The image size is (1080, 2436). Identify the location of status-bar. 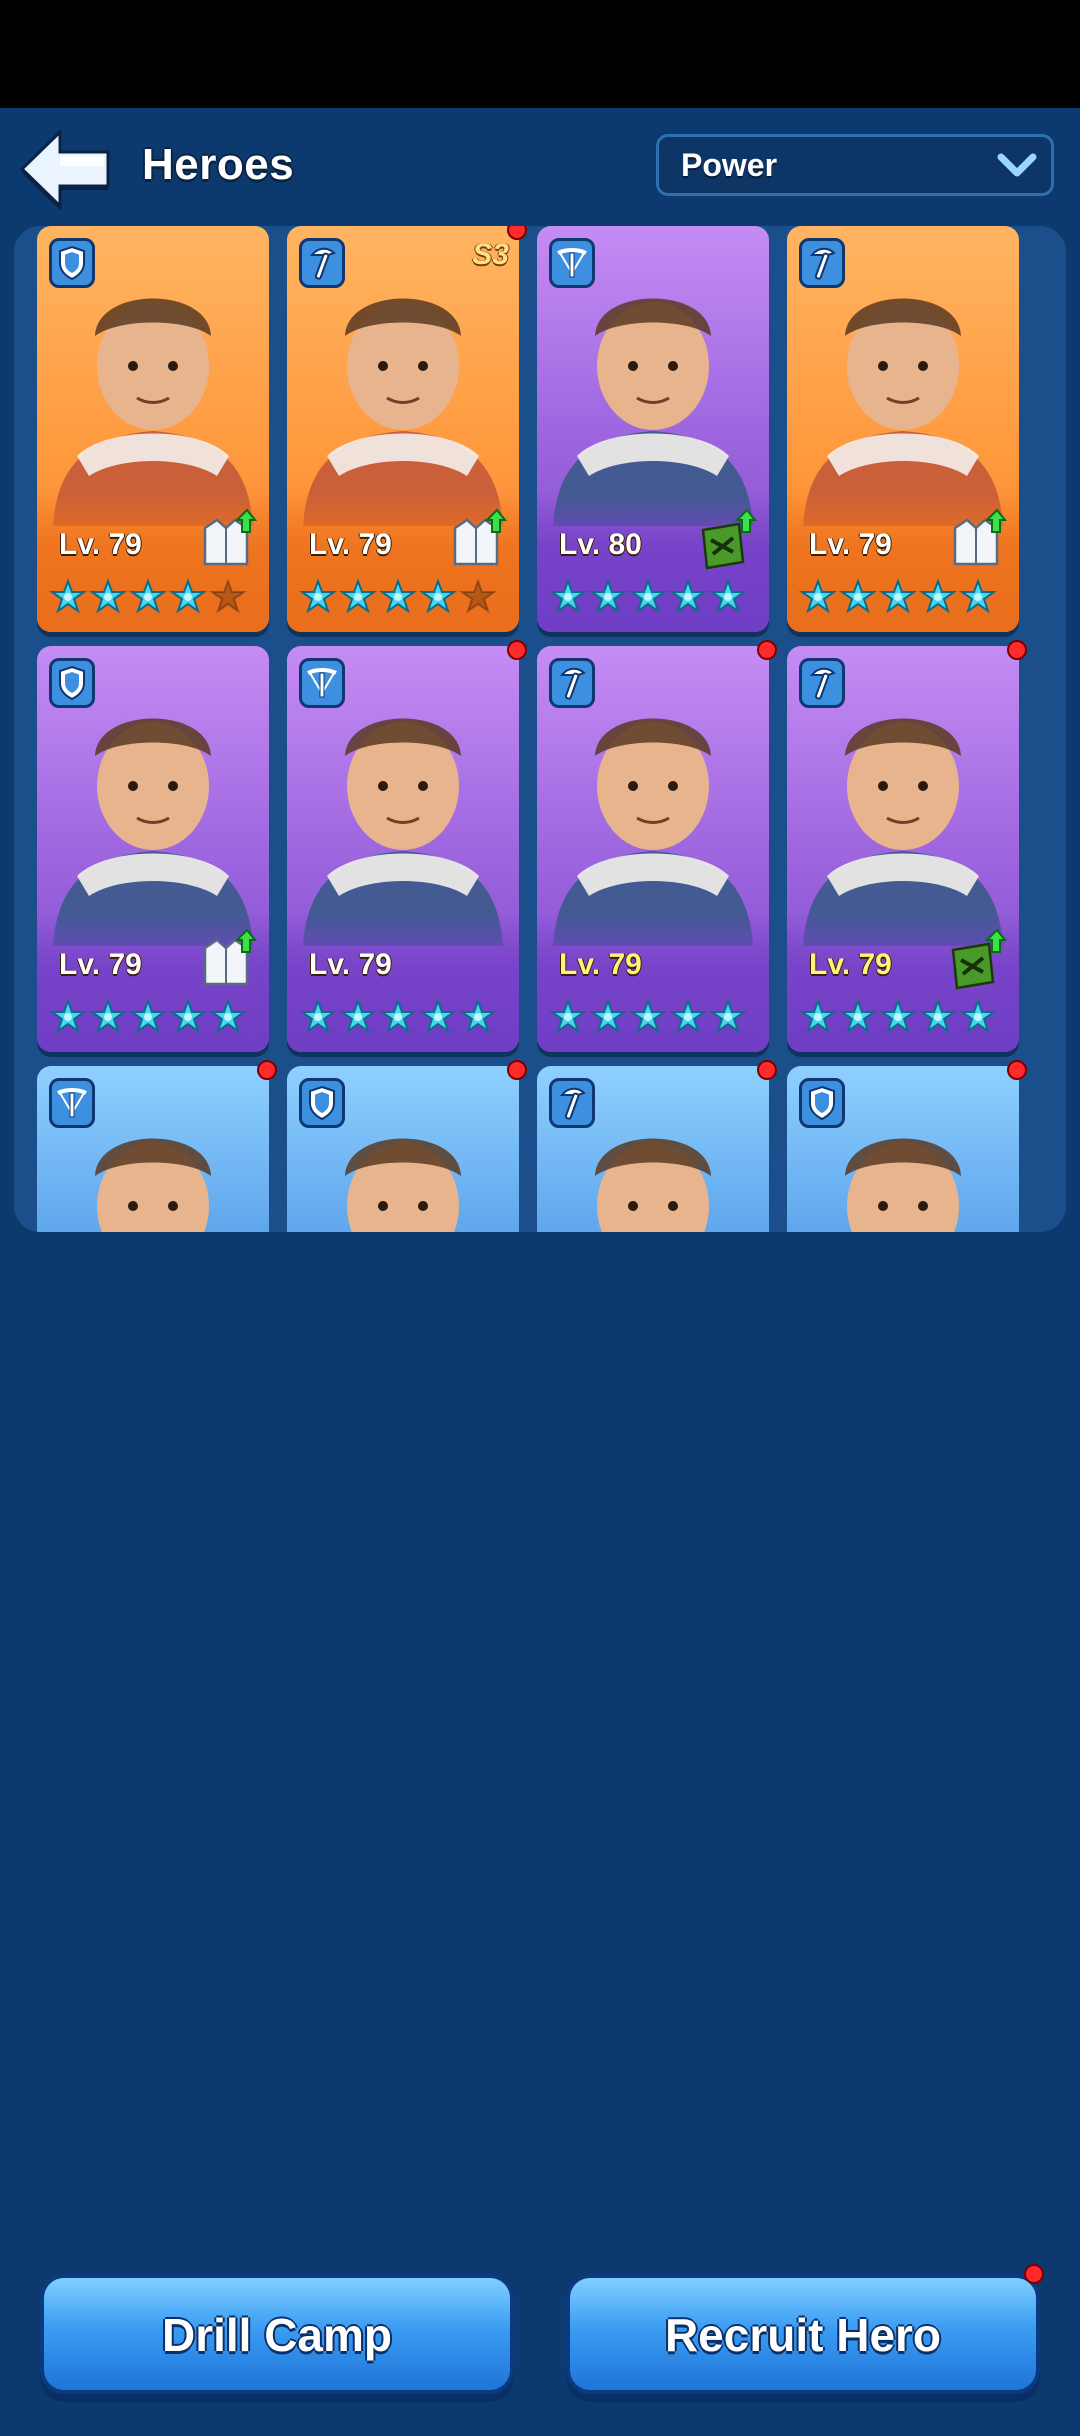
(540, 54).